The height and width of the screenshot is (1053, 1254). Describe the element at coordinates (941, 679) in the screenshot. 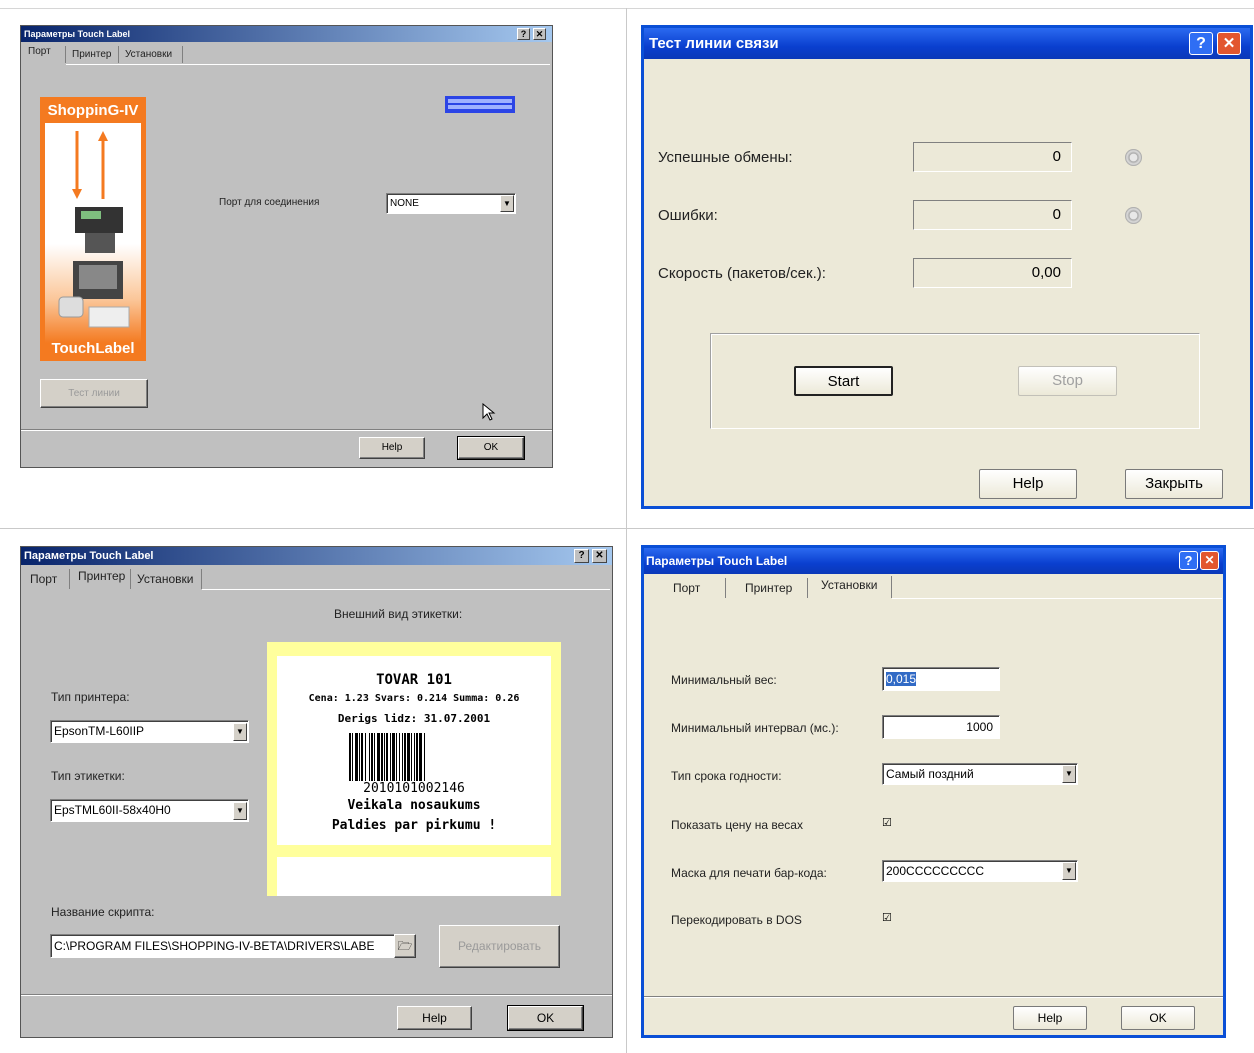

I see `min-weight-input: 0,015` at that location.